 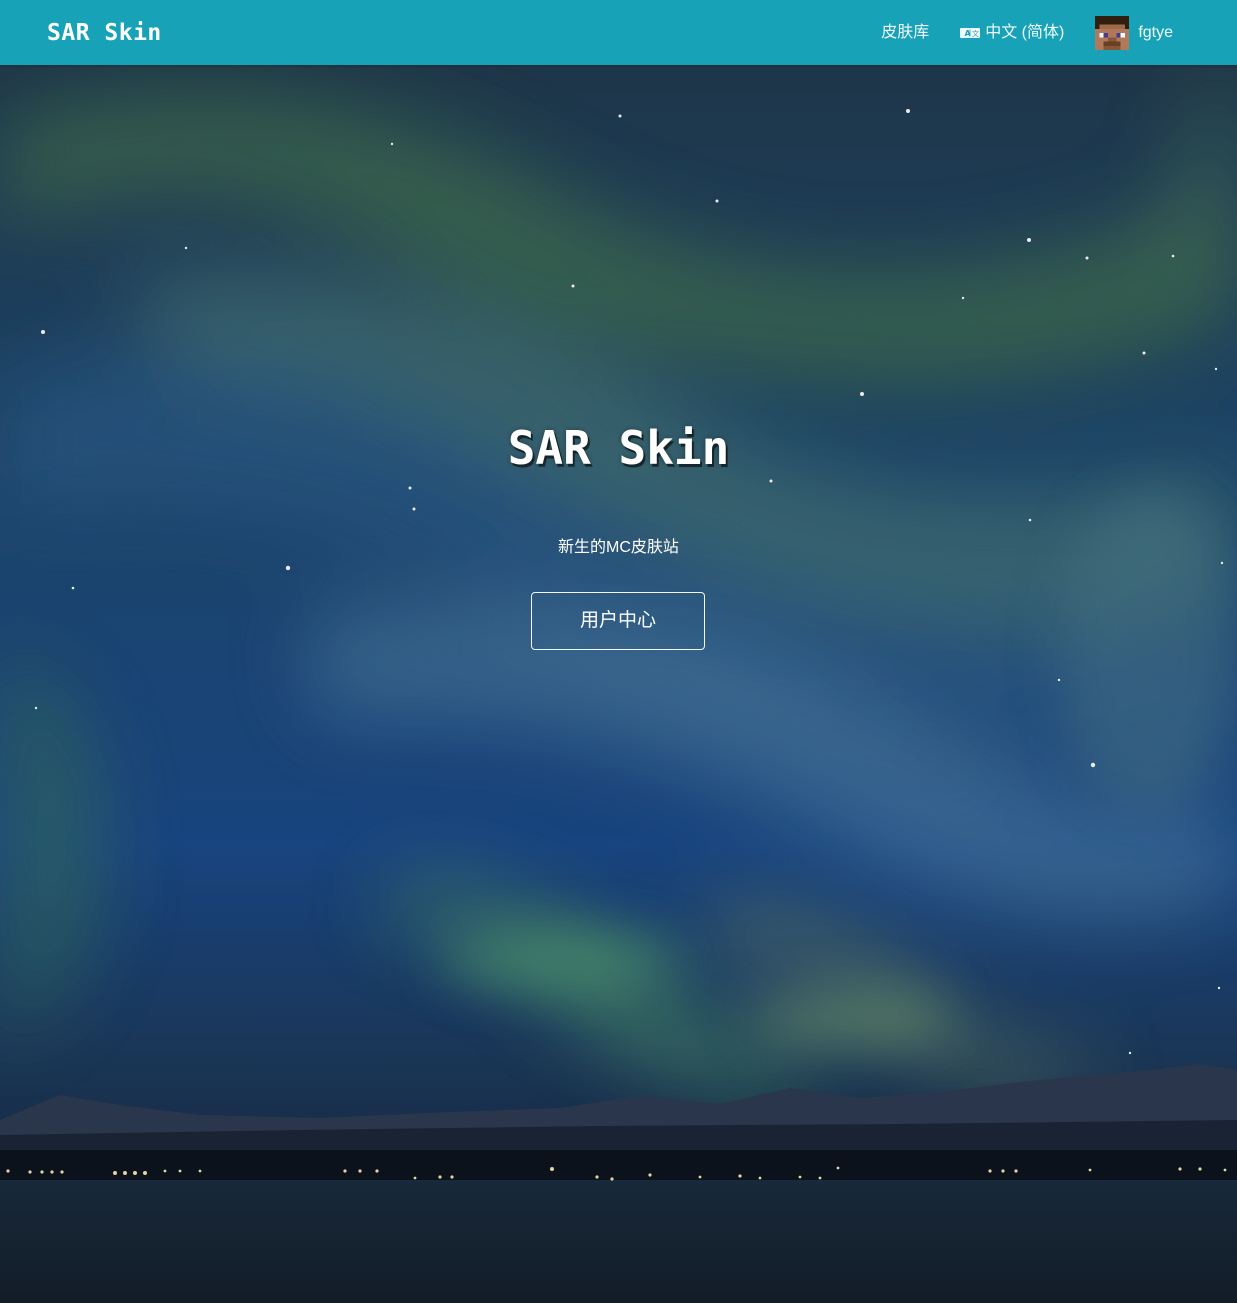 What do you see at coordinates (1134, 32) in the screenshot?
I see `user-menu: fgtye` at bounding box center [1134, 32].